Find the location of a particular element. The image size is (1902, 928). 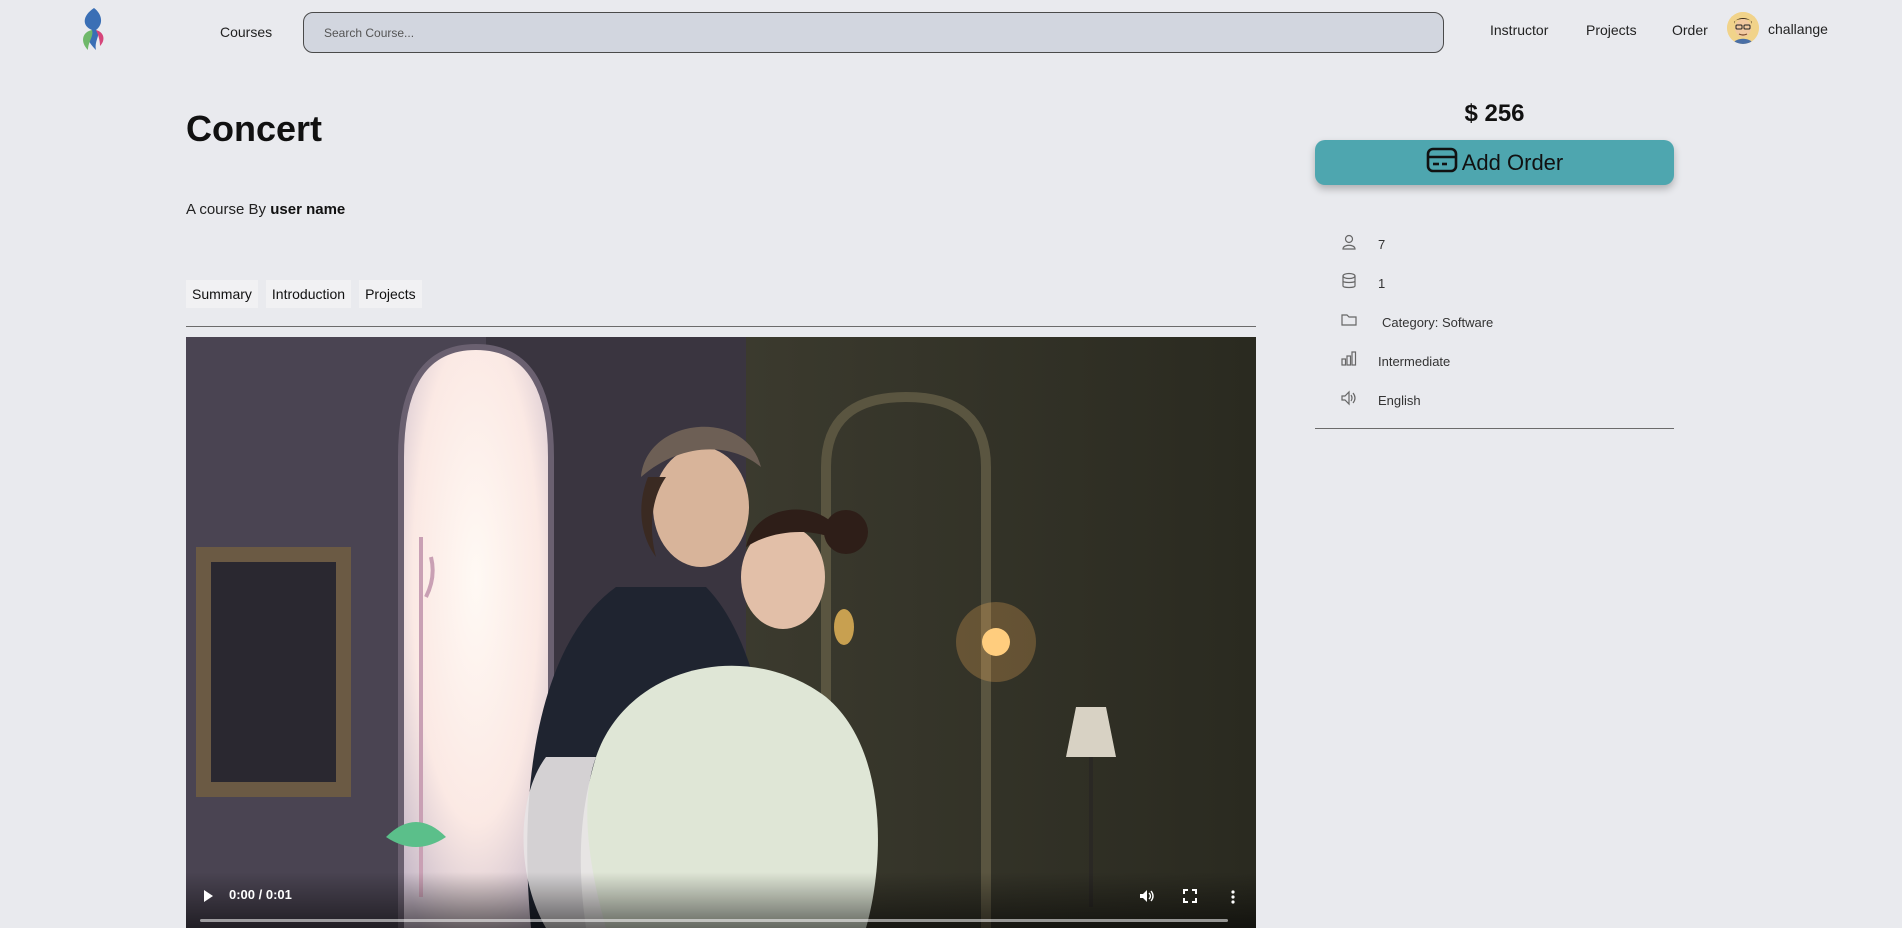

course-byline: A course By user name is located at coordinates (265, 209).